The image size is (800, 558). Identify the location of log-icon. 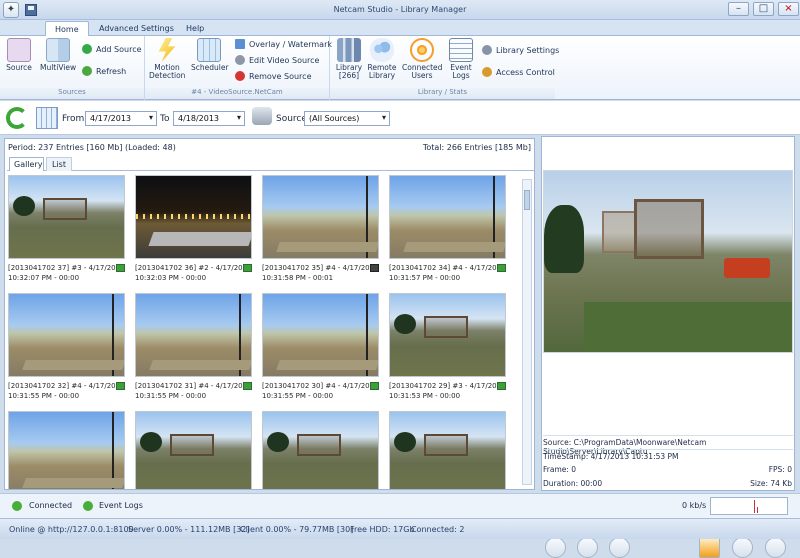
(461, 50).